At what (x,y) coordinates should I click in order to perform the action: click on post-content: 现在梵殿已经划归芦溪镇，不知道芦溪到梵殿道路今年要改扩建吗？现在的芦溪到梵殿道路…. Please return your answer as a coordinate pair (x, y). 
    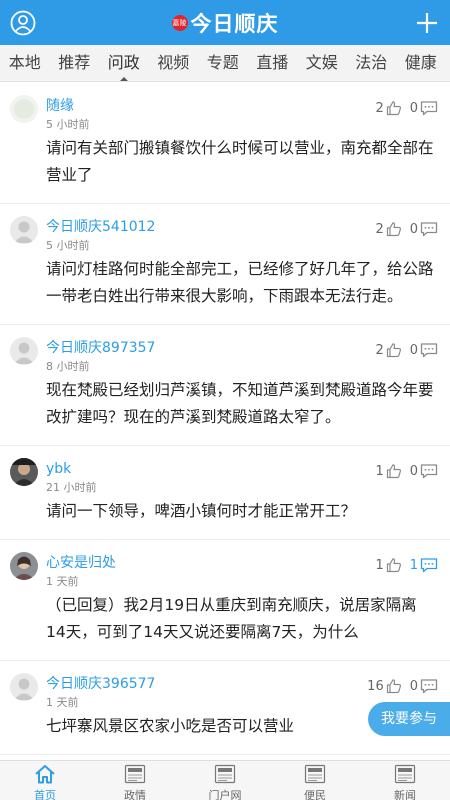
    Looking at the image, I should click on (241, 411).